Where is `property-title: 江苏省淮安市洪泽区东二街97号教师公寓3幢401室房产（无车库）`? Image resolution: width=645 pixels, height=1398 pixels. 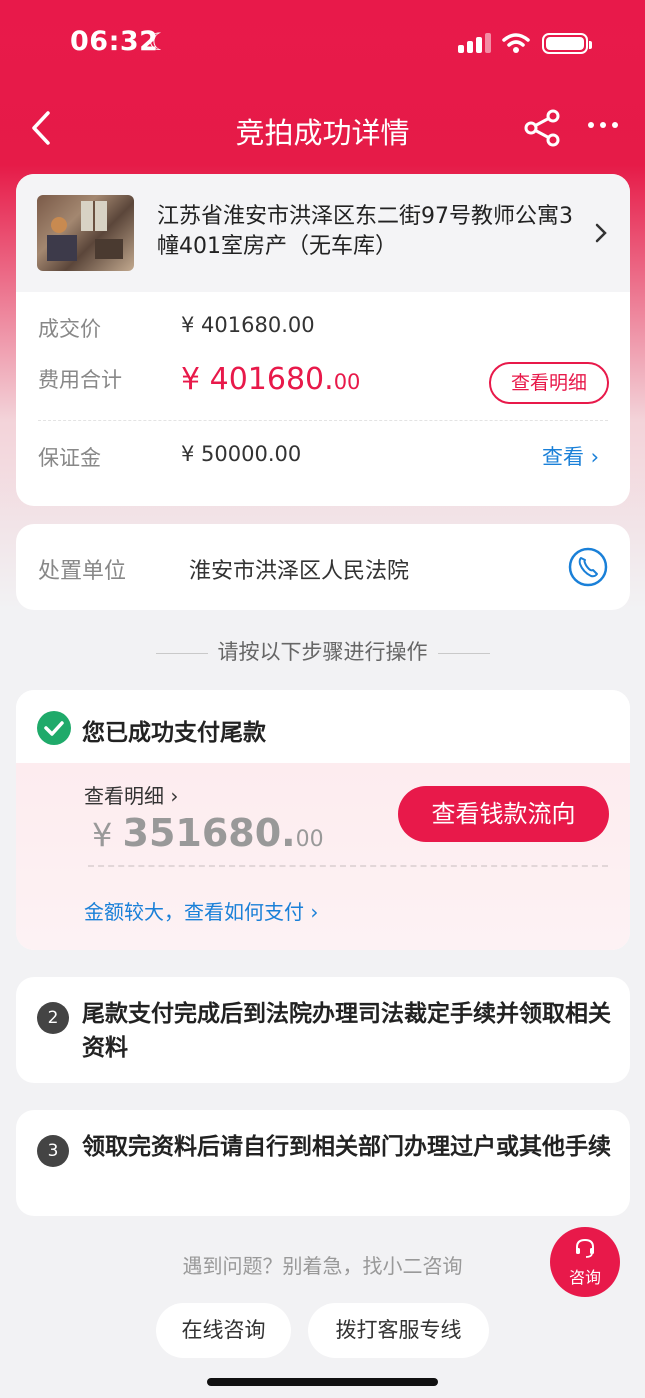
property-title: 江苏省淮安市洪泽区东二街97号教师公寓3幢401室房产（无车库） is located at coordinates (365, 231).